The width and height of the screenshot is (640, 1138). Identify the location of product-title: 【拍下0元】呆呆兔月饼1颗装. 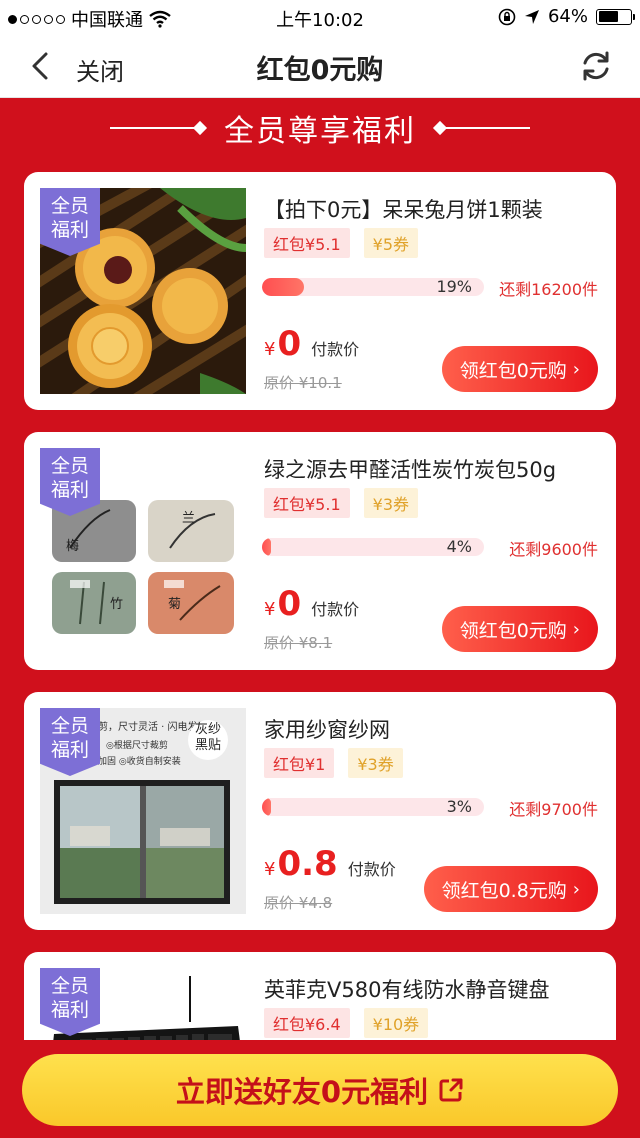
(403, 209).